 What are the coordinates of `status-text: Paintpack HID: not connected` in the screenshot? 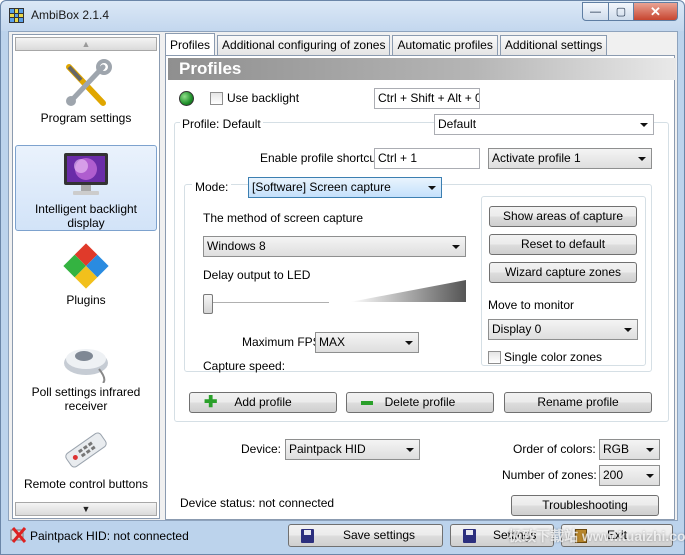 It's located at (109, 536).